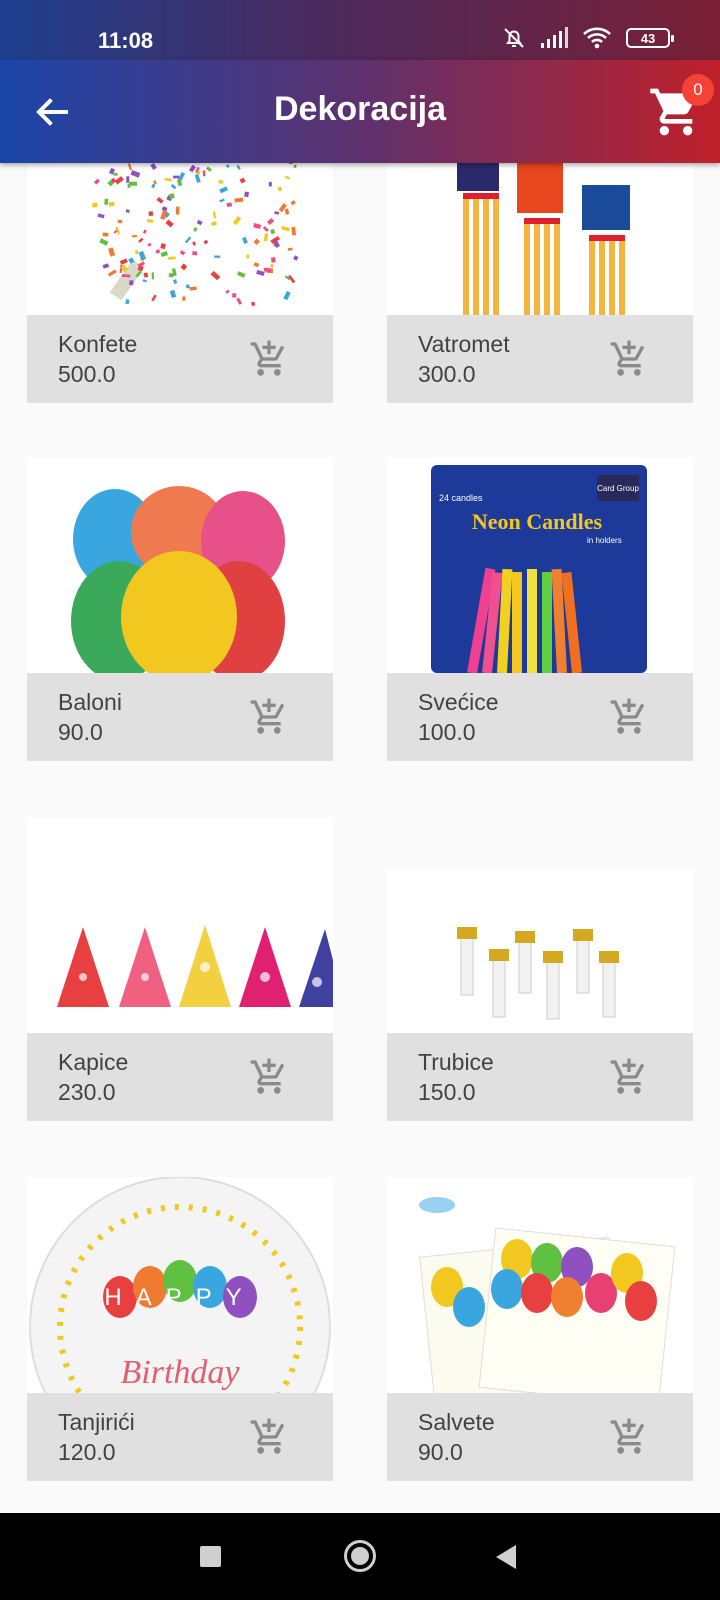  I want to click on wifi-icon, so click(597, 38).